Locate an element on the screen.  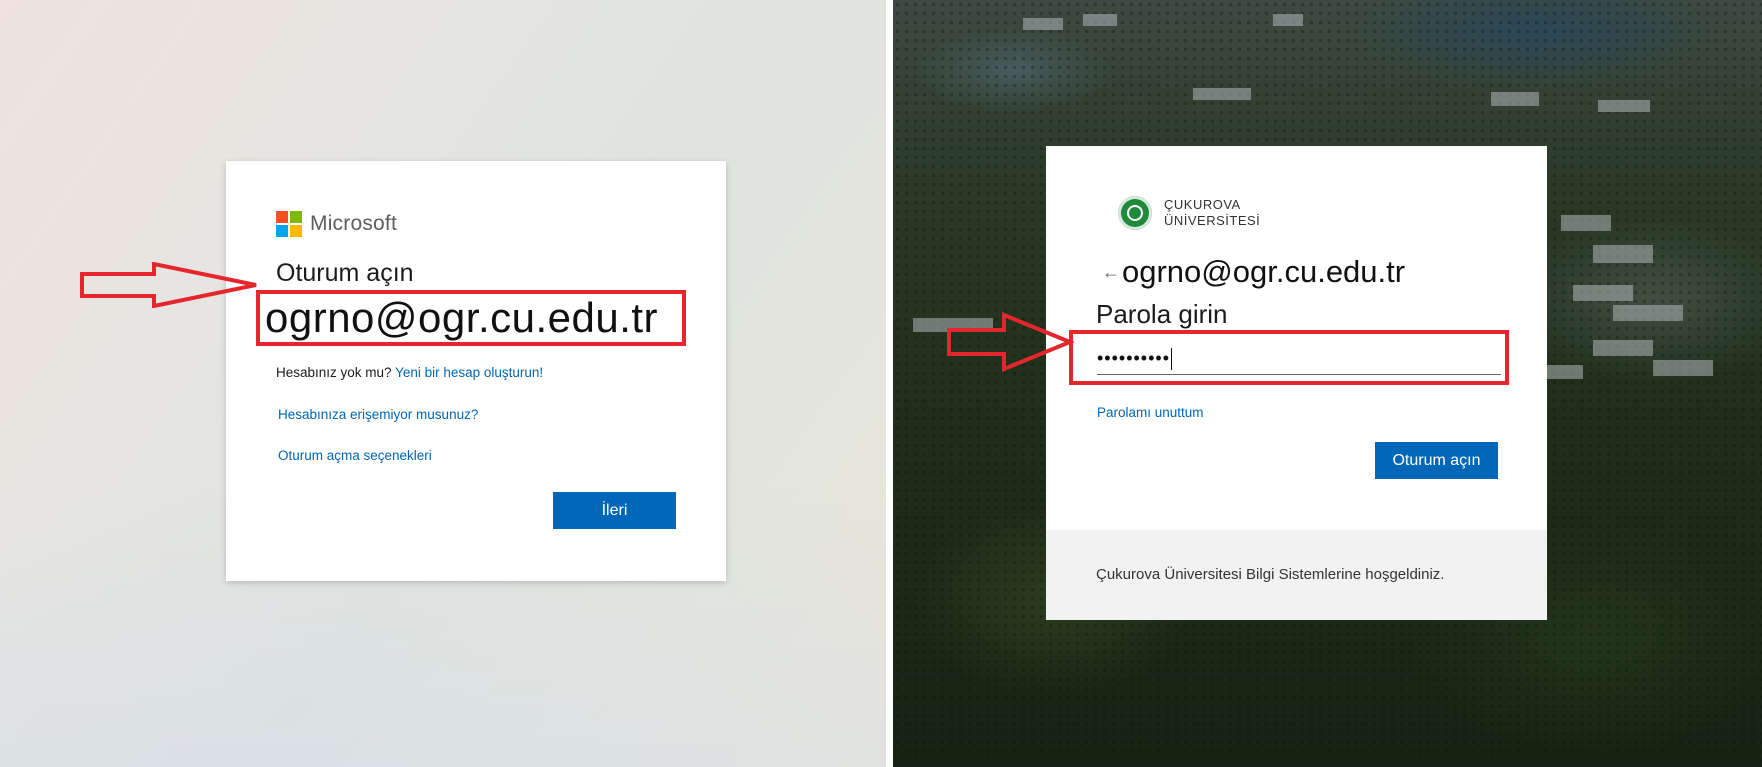
password-highlight-box is located at coordinates (1289, 357).